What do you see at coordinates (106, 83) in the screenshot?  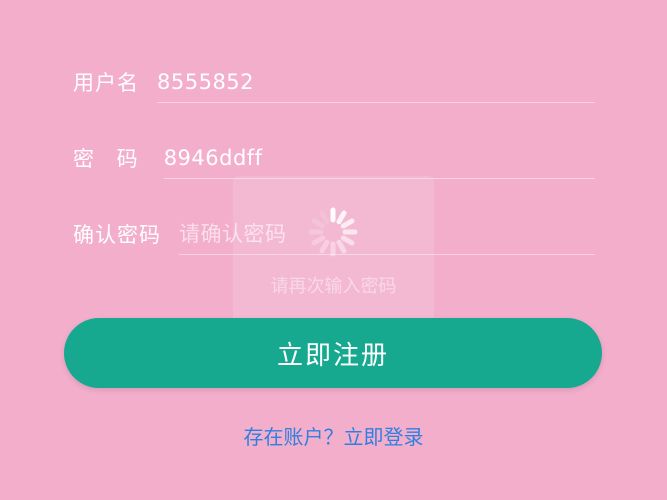 I see `username-label: 用户名` at bounding box center [106, 83].